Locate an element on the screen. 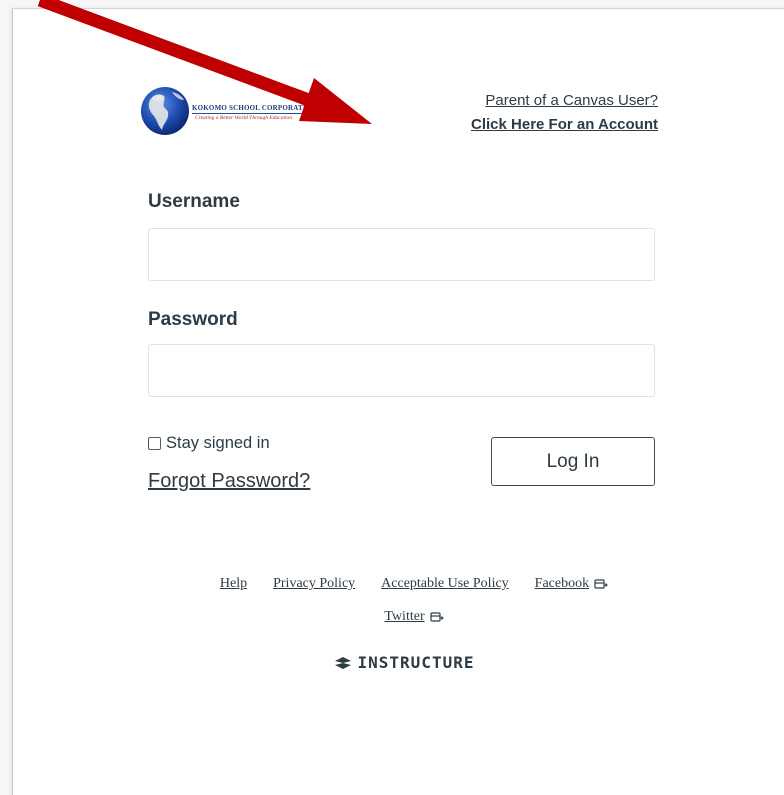 The height and width of the screenshot is (795, 784). logo-school-name: KOKOMO SCHOOL CORPORATION is located at coordinates (254, 108).